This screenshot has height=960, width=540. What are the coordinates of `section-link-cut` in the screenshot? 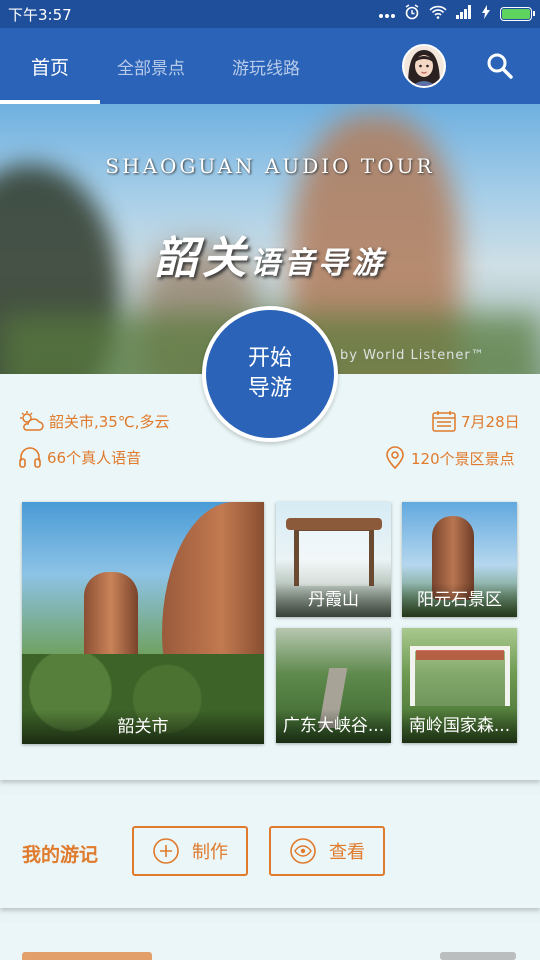 It's located at (478, 956).